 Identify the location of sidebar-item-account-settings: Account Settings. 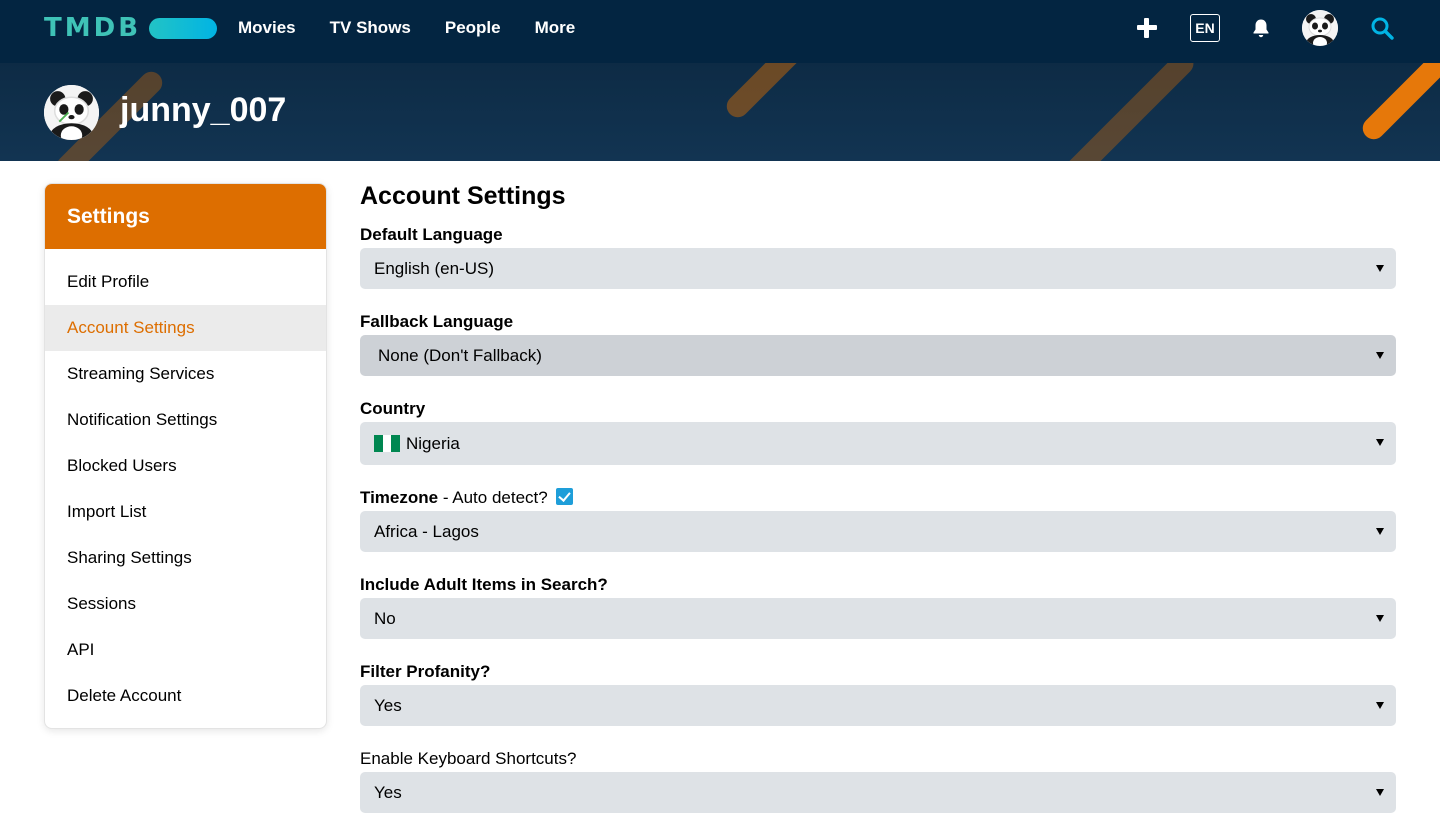
(185, 328).